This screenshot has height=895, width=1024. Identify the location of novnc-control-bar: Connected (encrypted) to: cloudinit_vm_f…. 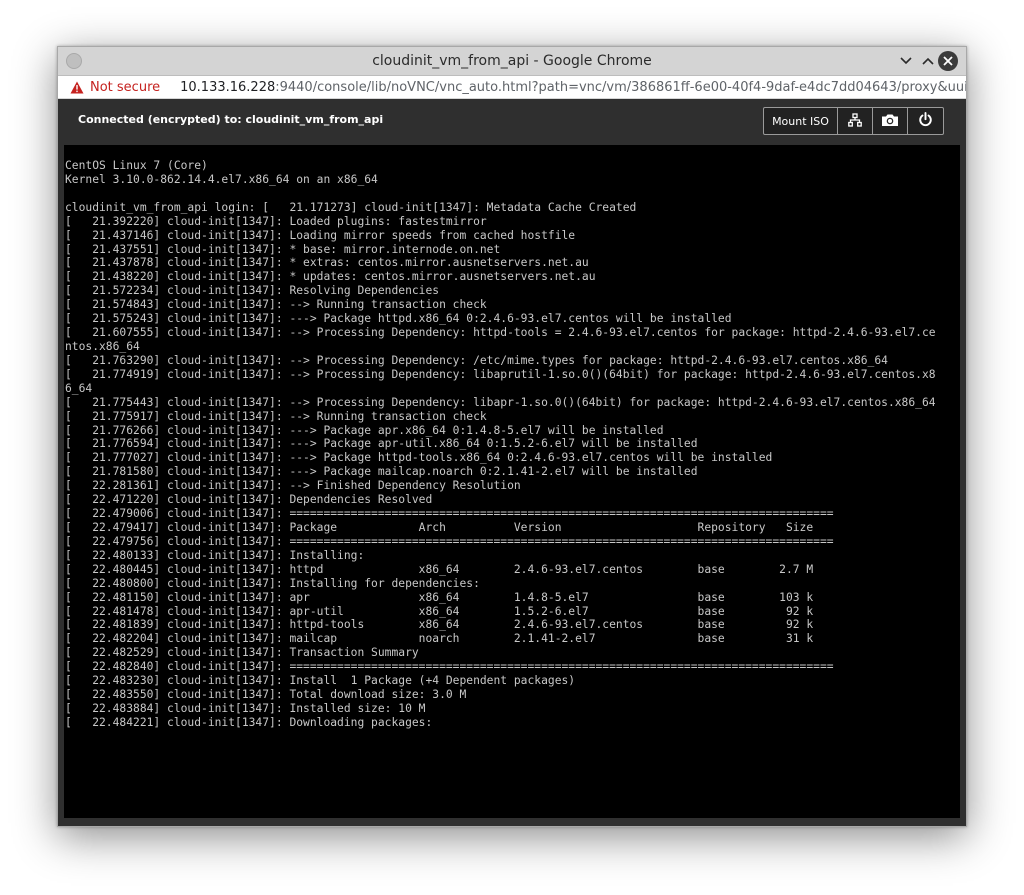
(512, 121).